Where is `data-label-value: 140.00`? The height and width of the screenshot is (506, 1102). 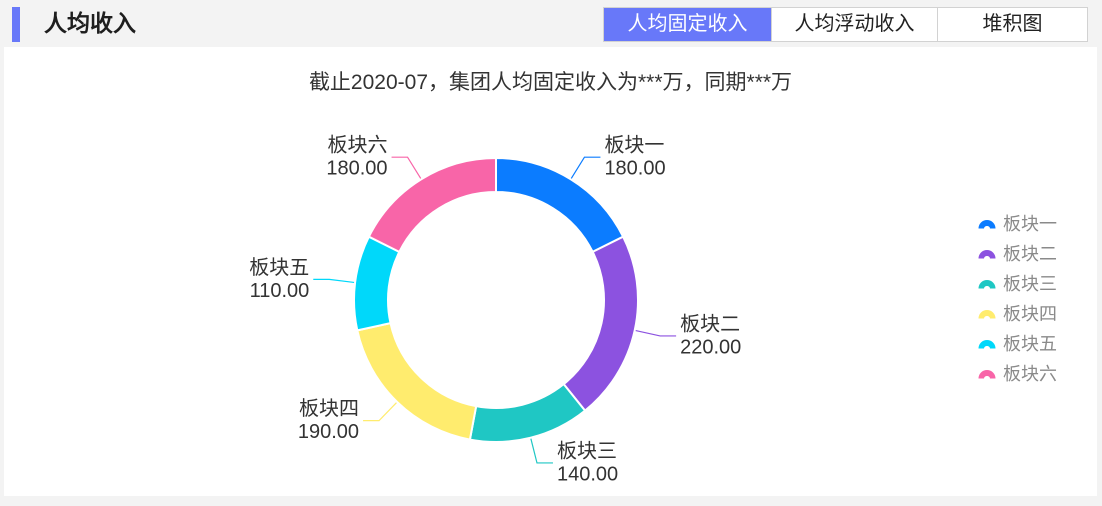 data-label-value: 140.00 is located at coordinates (587, 474).